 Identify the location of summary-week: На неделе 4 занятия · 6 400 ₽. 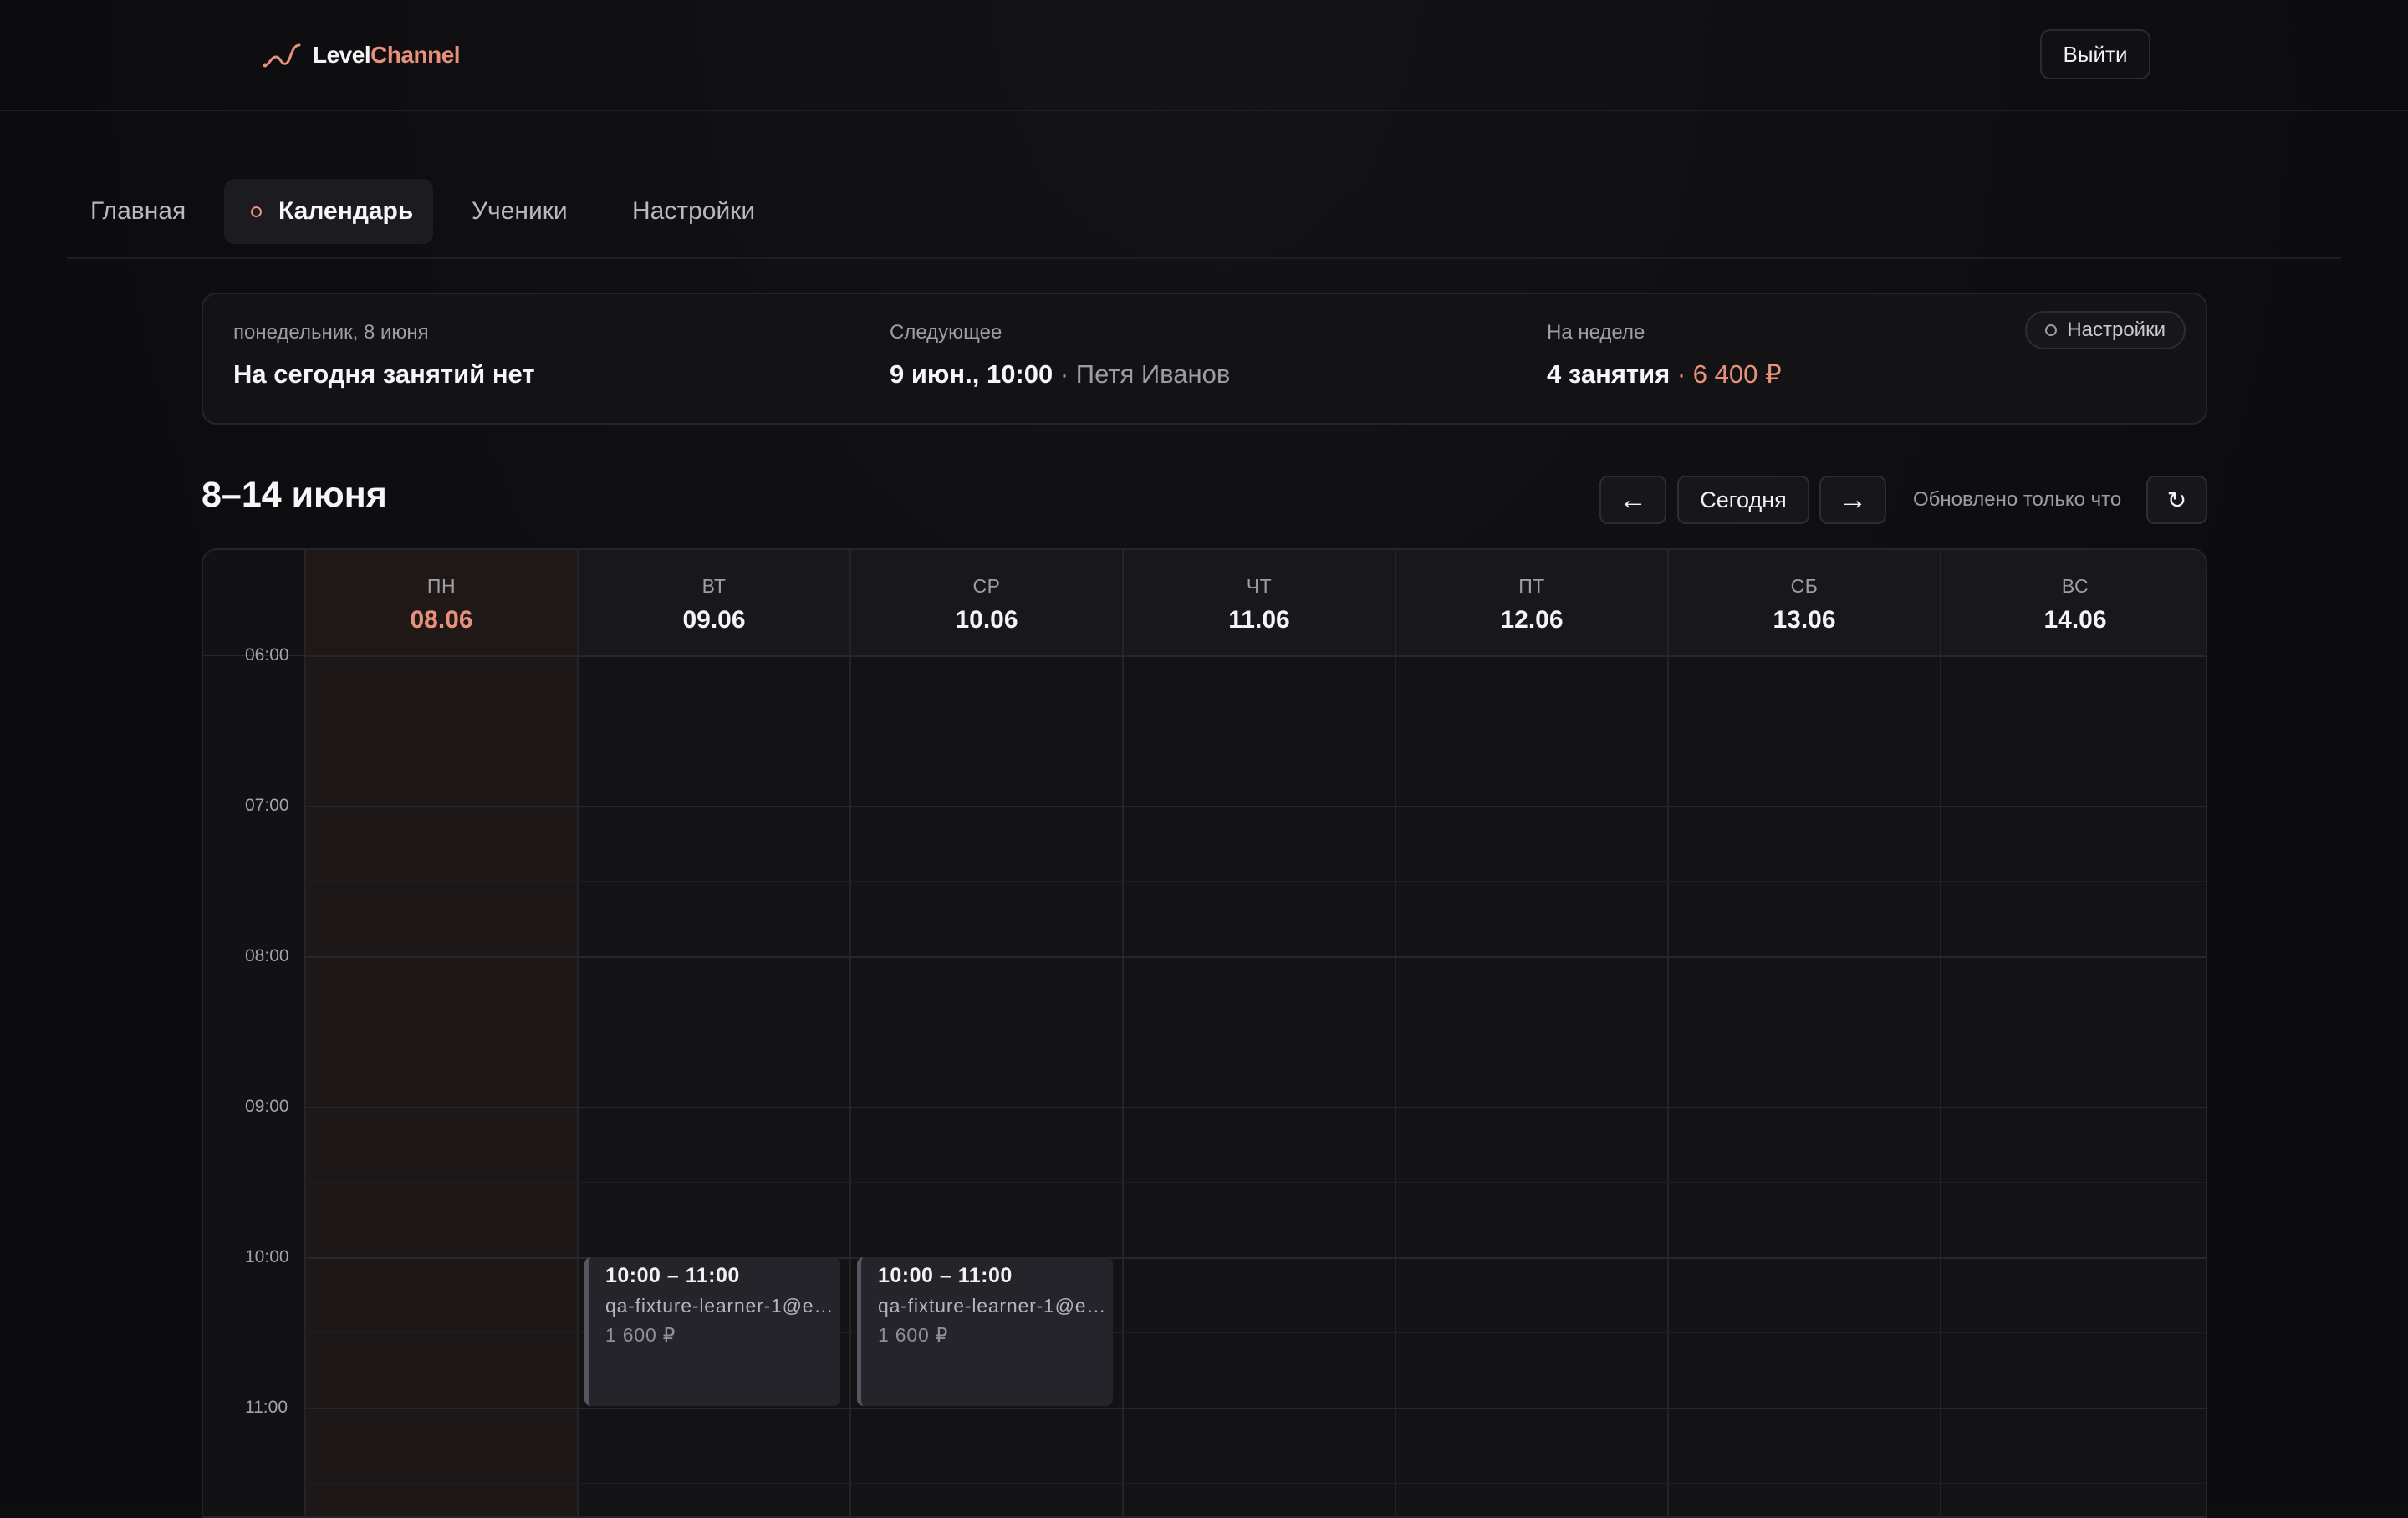
(1664, 355).